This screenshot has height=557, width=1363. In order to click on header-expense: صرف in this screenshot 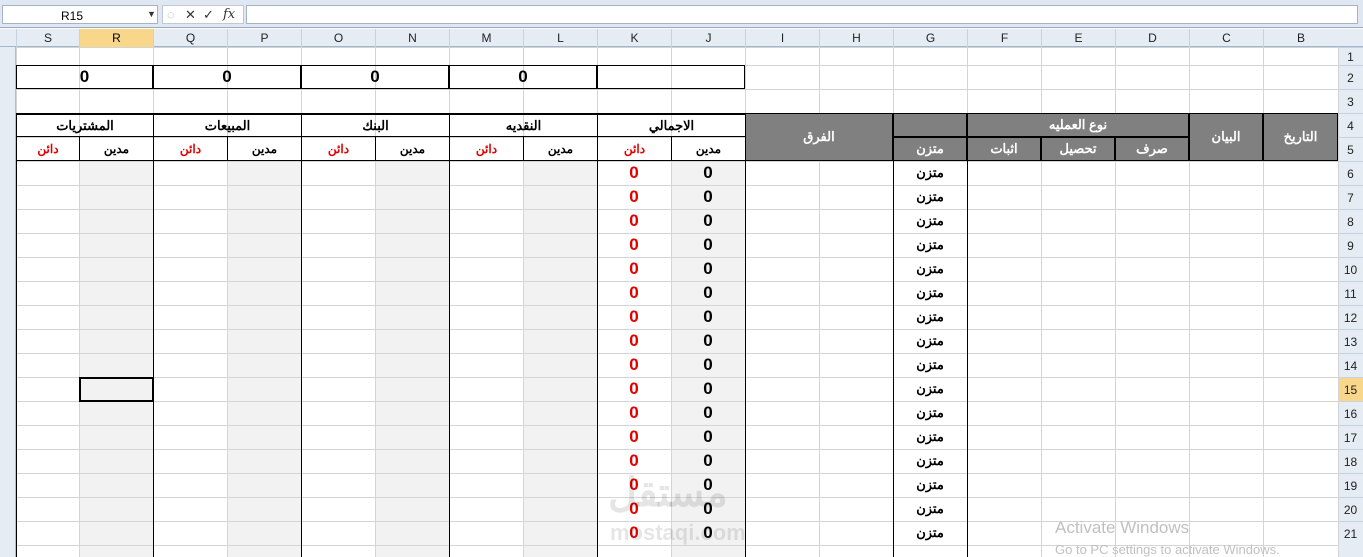, I will do `click(1152, 149)`.